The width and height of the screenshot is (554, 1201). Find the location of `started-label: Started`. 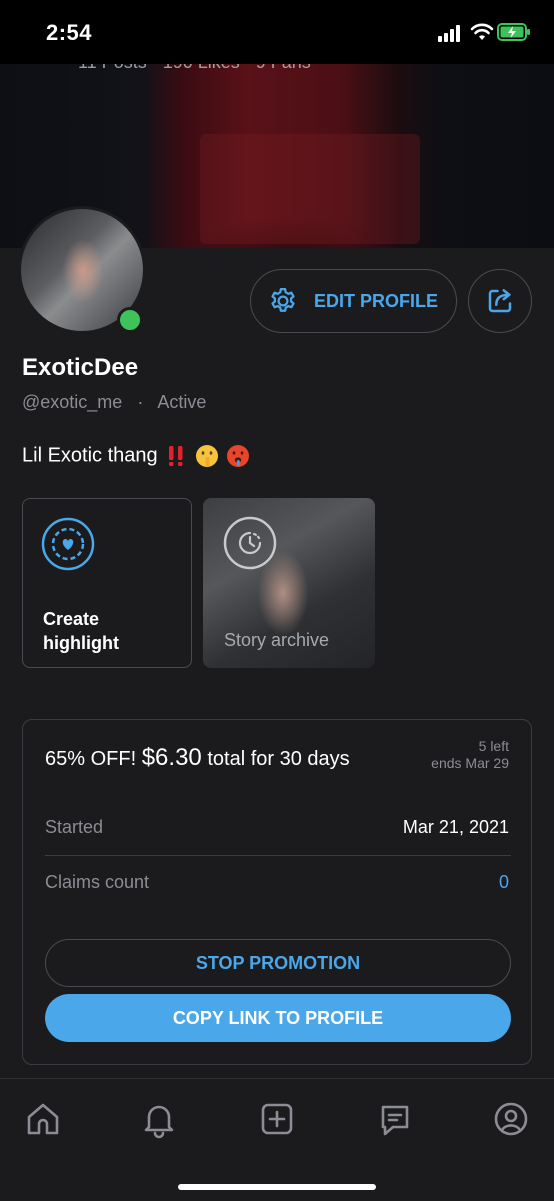

started-label: Started is located at coordinates (74, 827).